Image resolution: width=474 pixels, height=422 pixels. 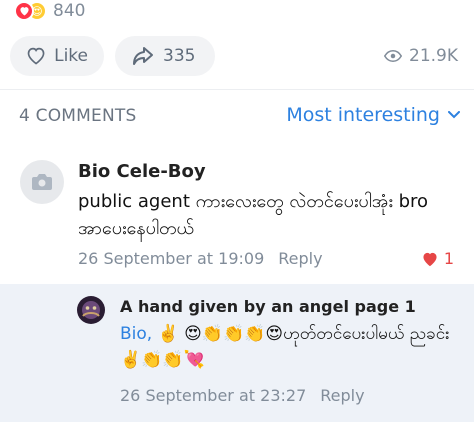 I want to click on reply-body: ✌️ 😍👏👏👏😍ဟုတ်တင်ပေးပါမယ် ညခင်း✌️👏👏💘, so click(x=285, y=347).